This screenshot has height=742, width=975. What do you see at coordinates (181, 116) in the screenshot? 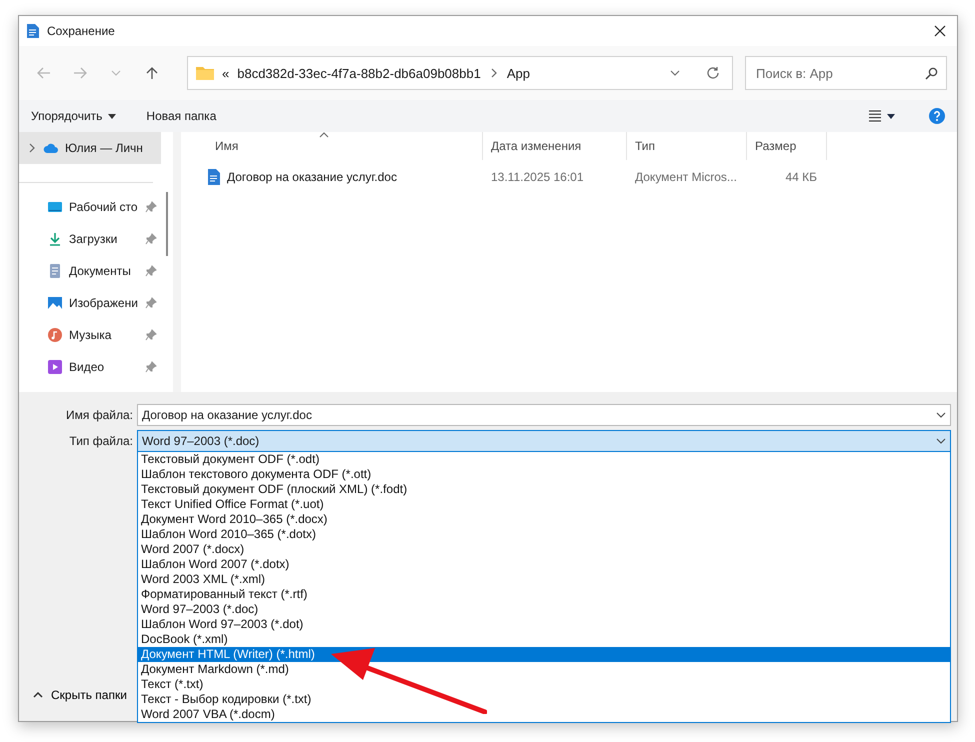
I see `new-folder-button: Новая папка` at bounding box center [181, 116].